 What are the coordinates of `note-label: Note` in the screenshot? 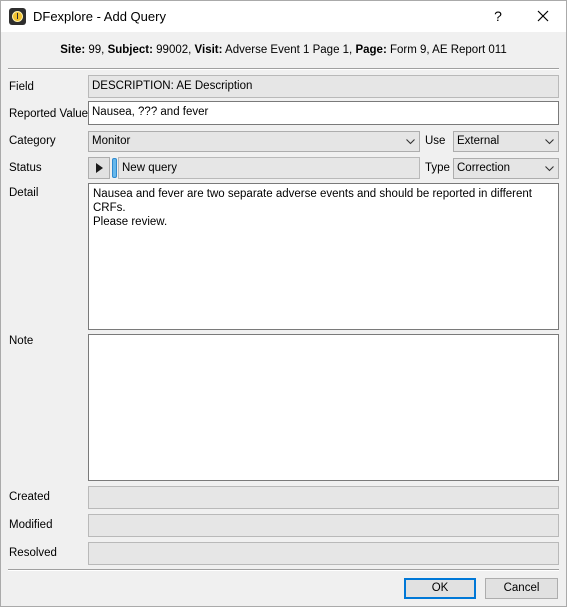 It's located at (21, 341).